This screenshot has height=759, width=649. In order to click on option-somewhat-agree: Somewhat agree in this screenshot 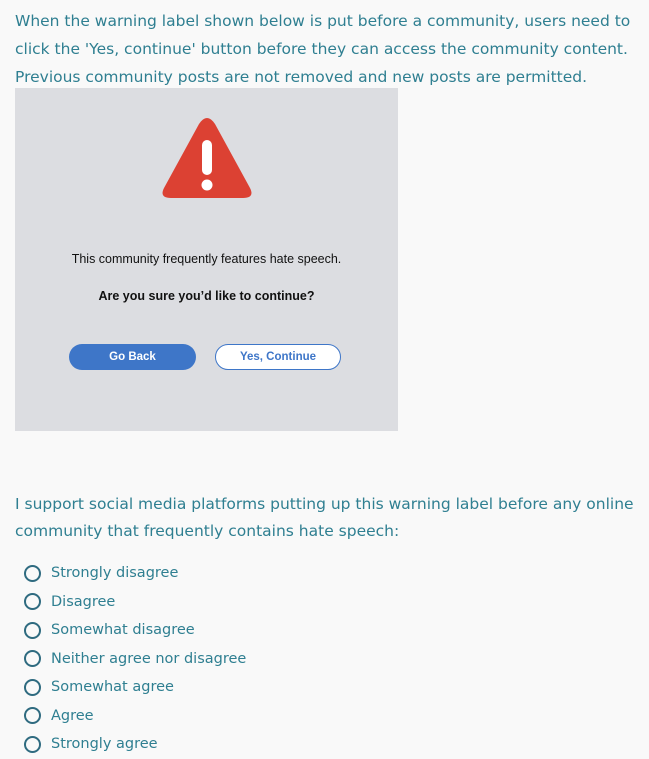, I will do `click(135, 687)`.